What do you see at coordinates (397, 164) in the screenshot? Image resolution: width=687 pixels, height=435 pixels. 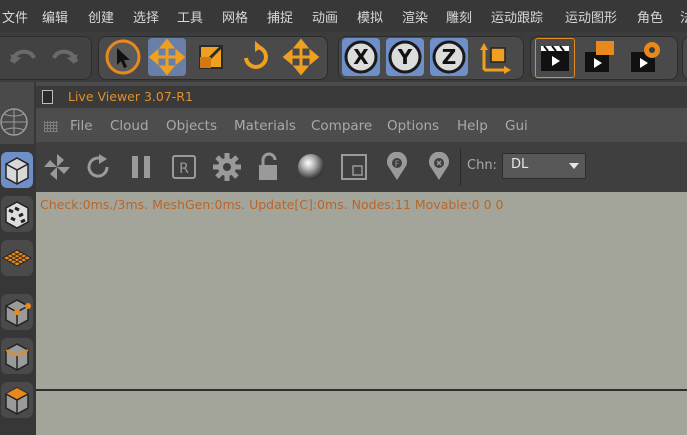 I see `svg-text: F` at bounding box center [397, 164].